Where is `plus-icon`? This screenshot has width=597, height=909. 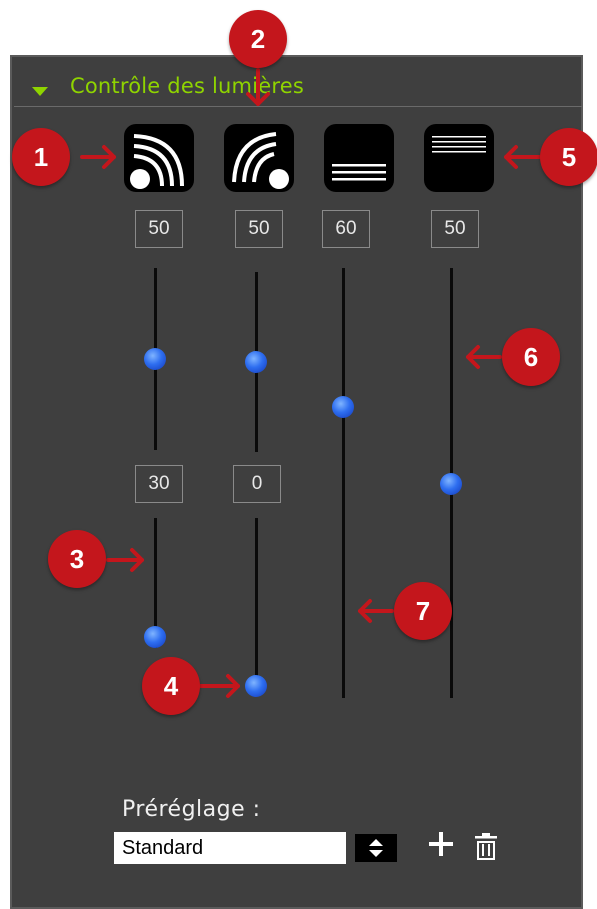
plus-icon is located at coordinates (441, 844).